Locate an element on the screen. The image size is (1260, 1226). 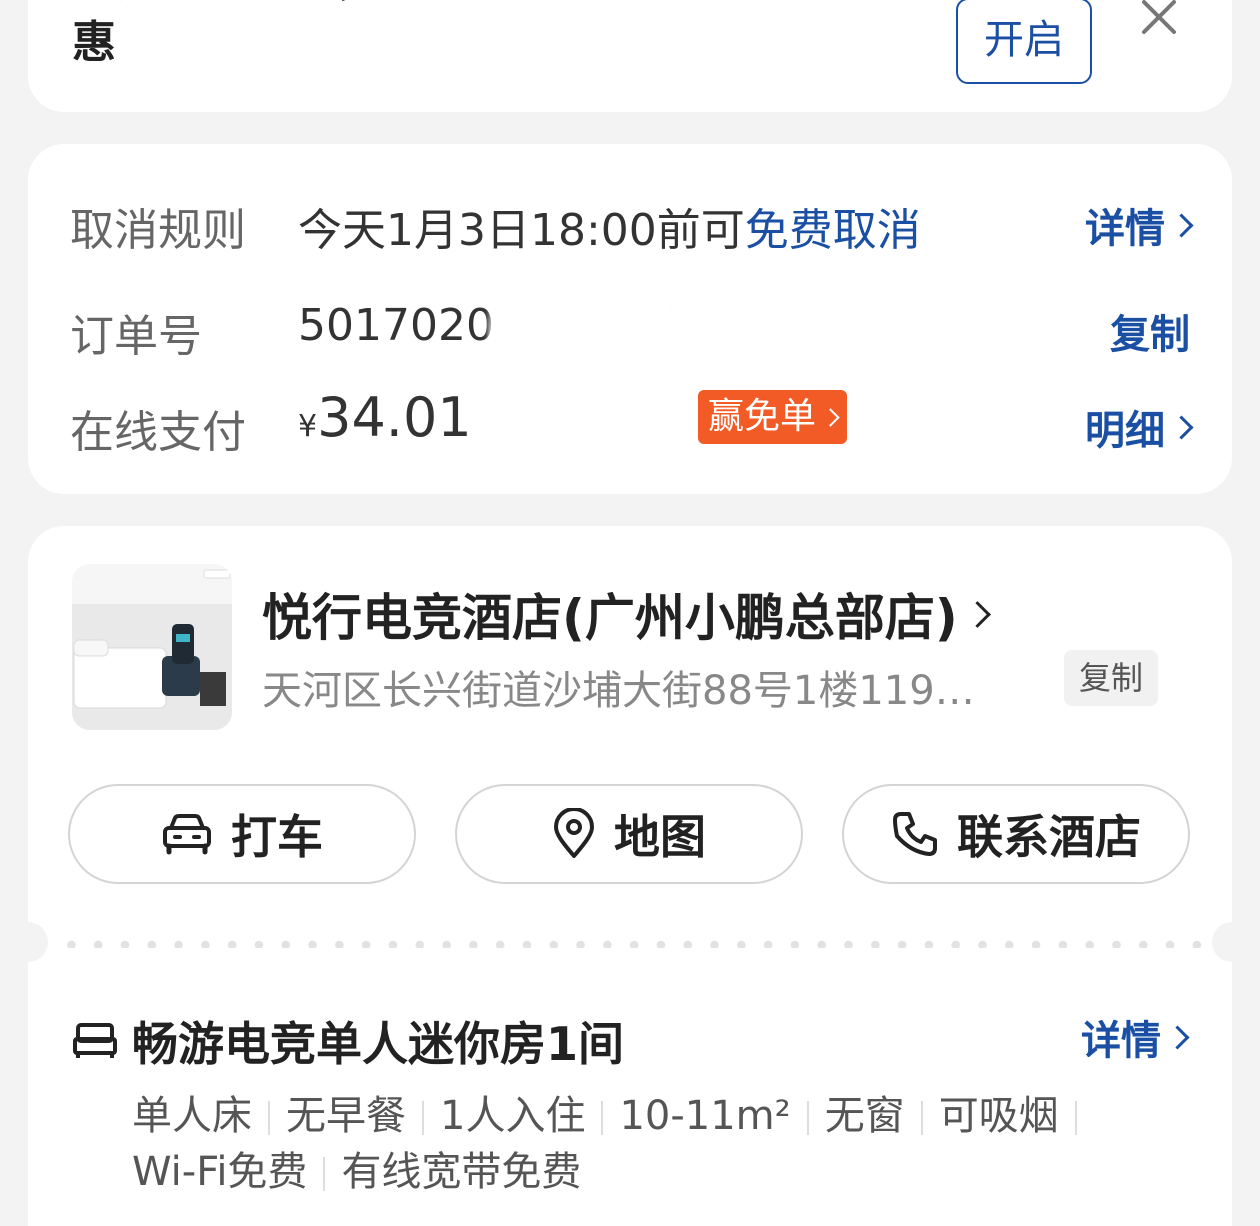
location-pin-icon is located at coordinates (574, 833).